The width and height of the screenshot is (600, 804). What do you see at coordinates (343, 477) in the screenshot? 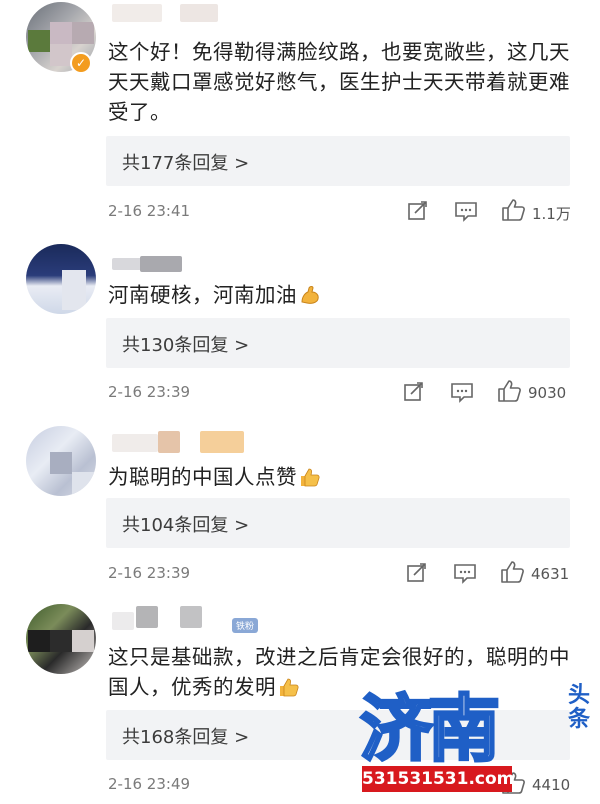
I see `comment-text: 为聪明的中国人点赞` at bounding box center [343, 477].